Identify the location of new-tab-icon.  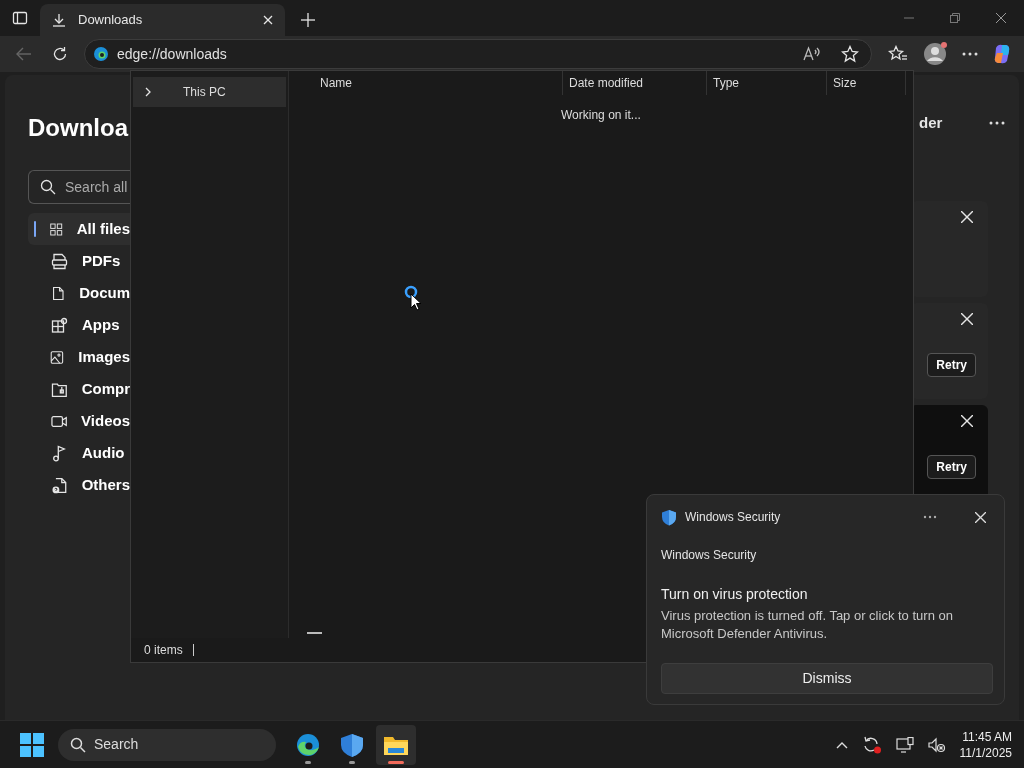
(308, 20).